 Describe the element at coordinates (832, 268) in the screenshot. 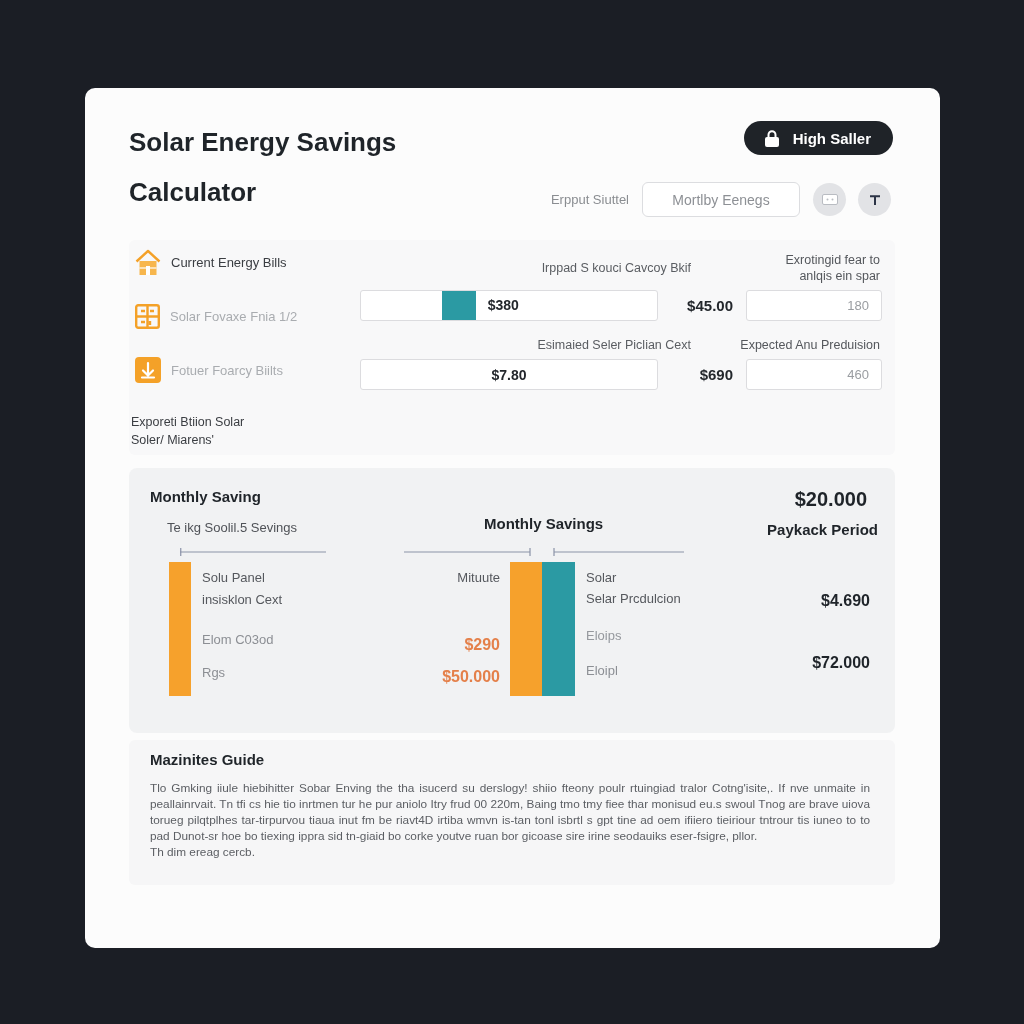

I see `field-label: Exrotingid fear to anlqis ein spar` at that location.